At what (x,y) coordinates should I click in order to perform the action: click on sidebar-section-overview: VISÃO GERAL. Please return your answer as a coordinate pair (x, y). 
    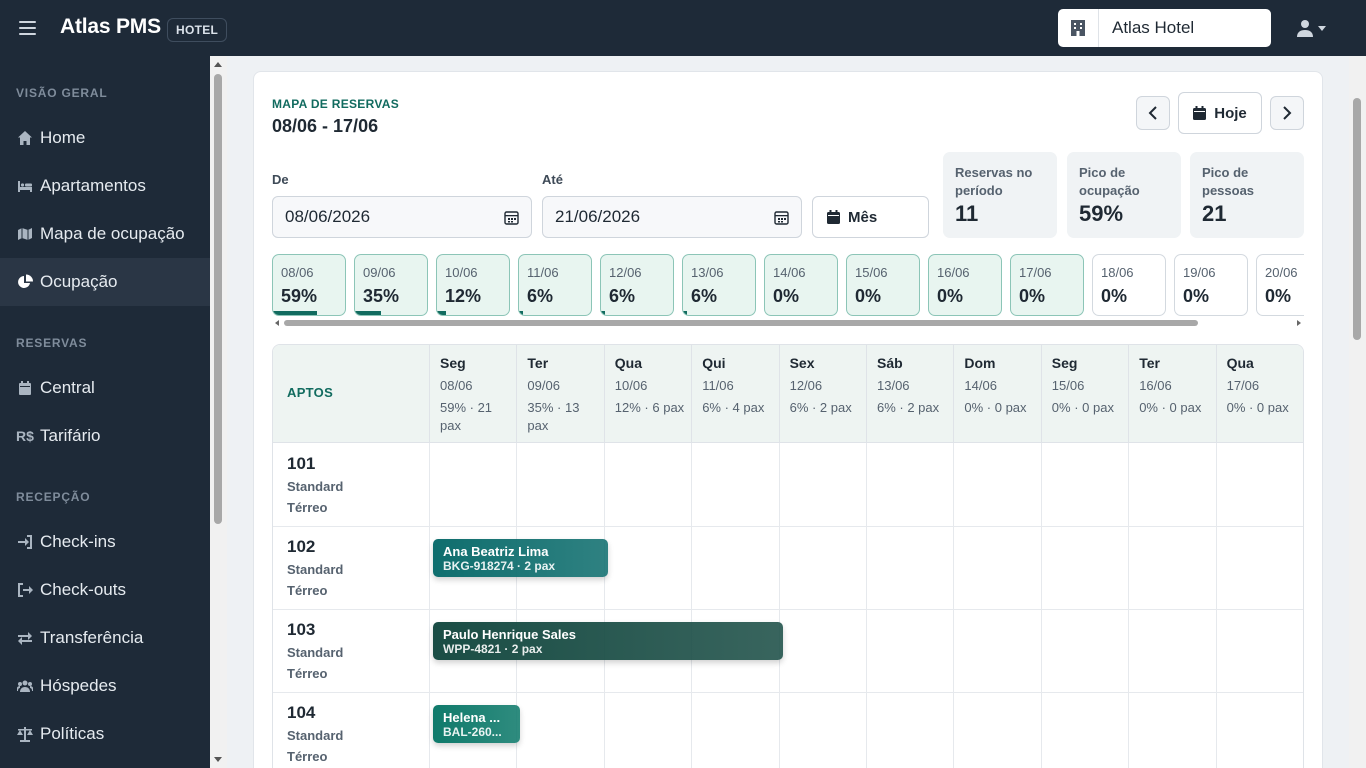
    Looking at the image, I should click on (62, 93).